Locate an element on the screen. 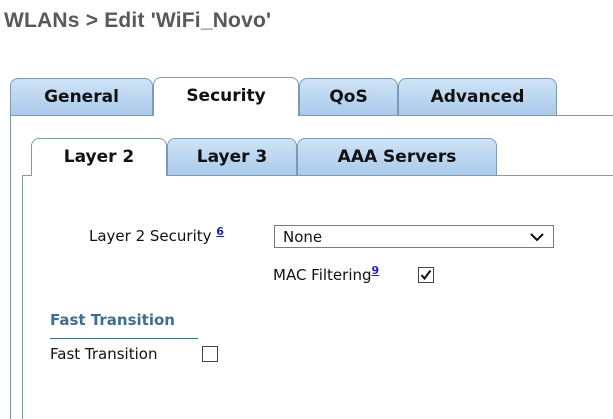 Image resolution: width=613 pixels, height=419 pixels. fast-transition-label: Fast Transition is located at coordinates (104, 354).